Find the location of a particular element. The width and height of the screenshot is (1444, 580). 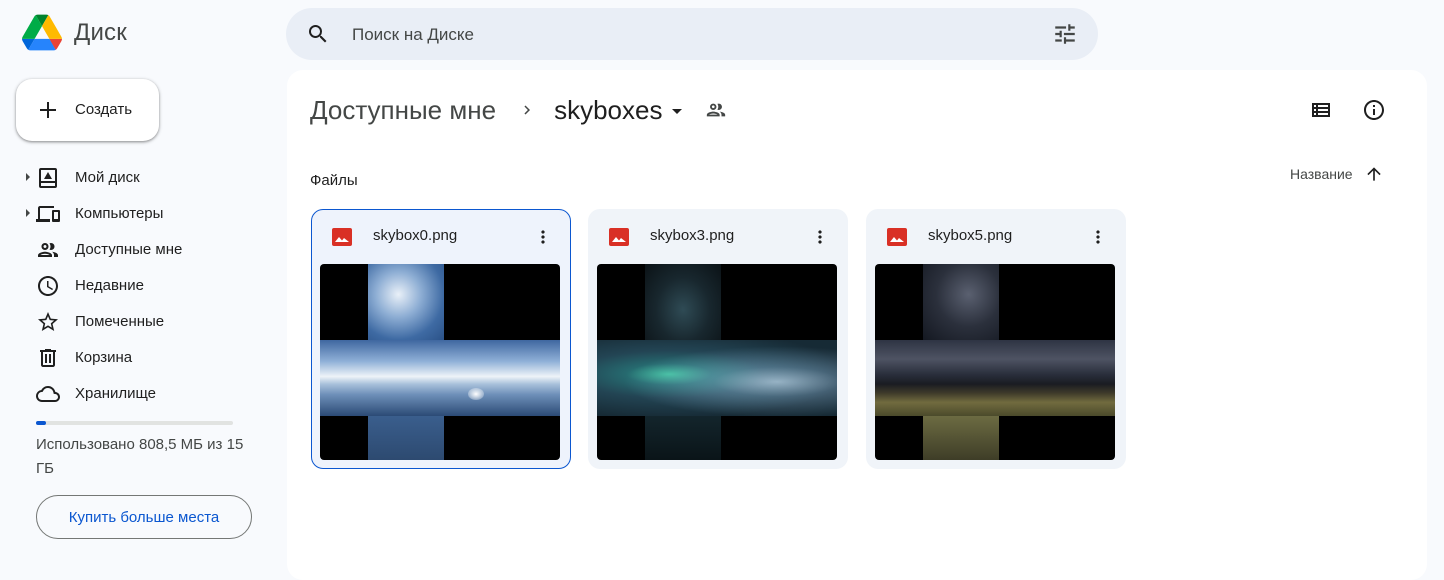

storage-usage-text: Использовано 808,5 МБ из 15 ГБ is located at coordinates (140, 456).